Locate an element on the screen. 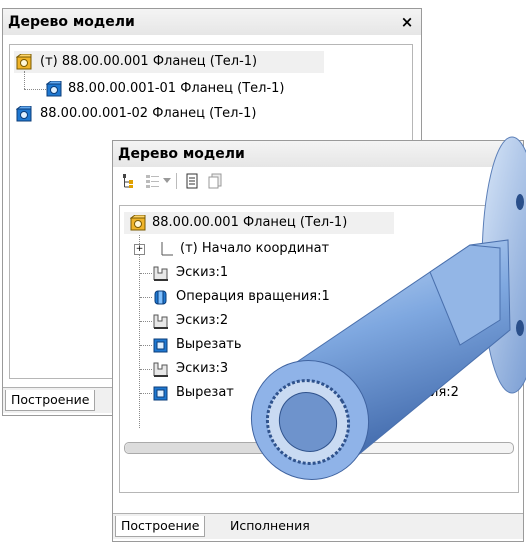 This screenshot has width=526, height=550. scrollbar-thumb is located at coordinates (235, 448).